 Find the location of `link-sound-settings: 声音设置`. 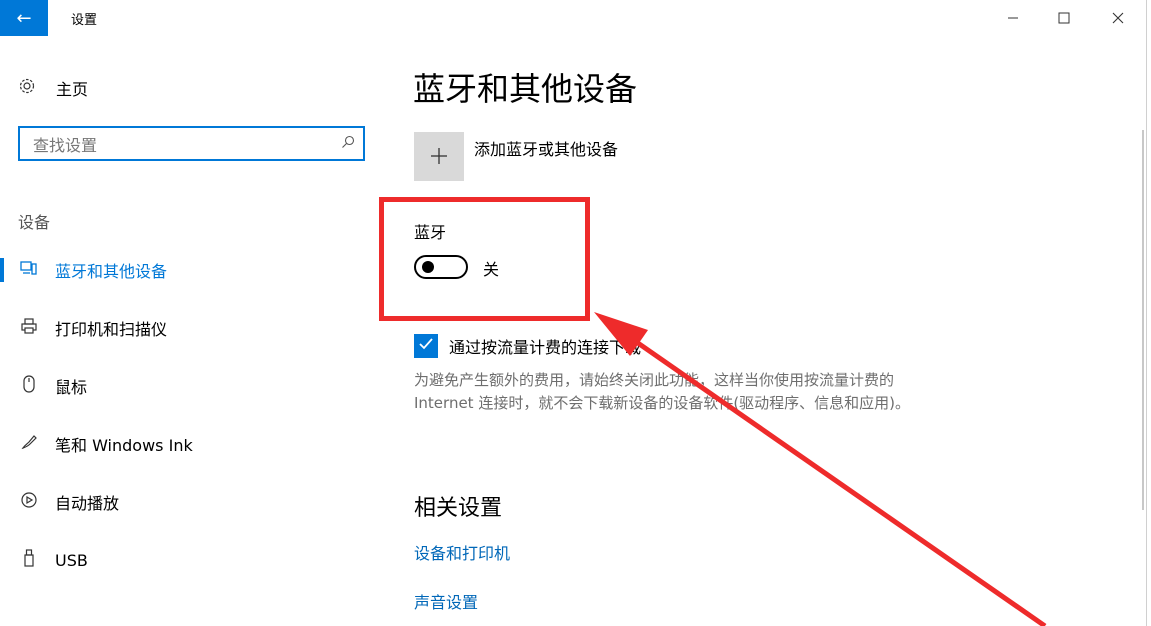

link-sound-settings: 声音设置 is located at coordinates (446, 601).